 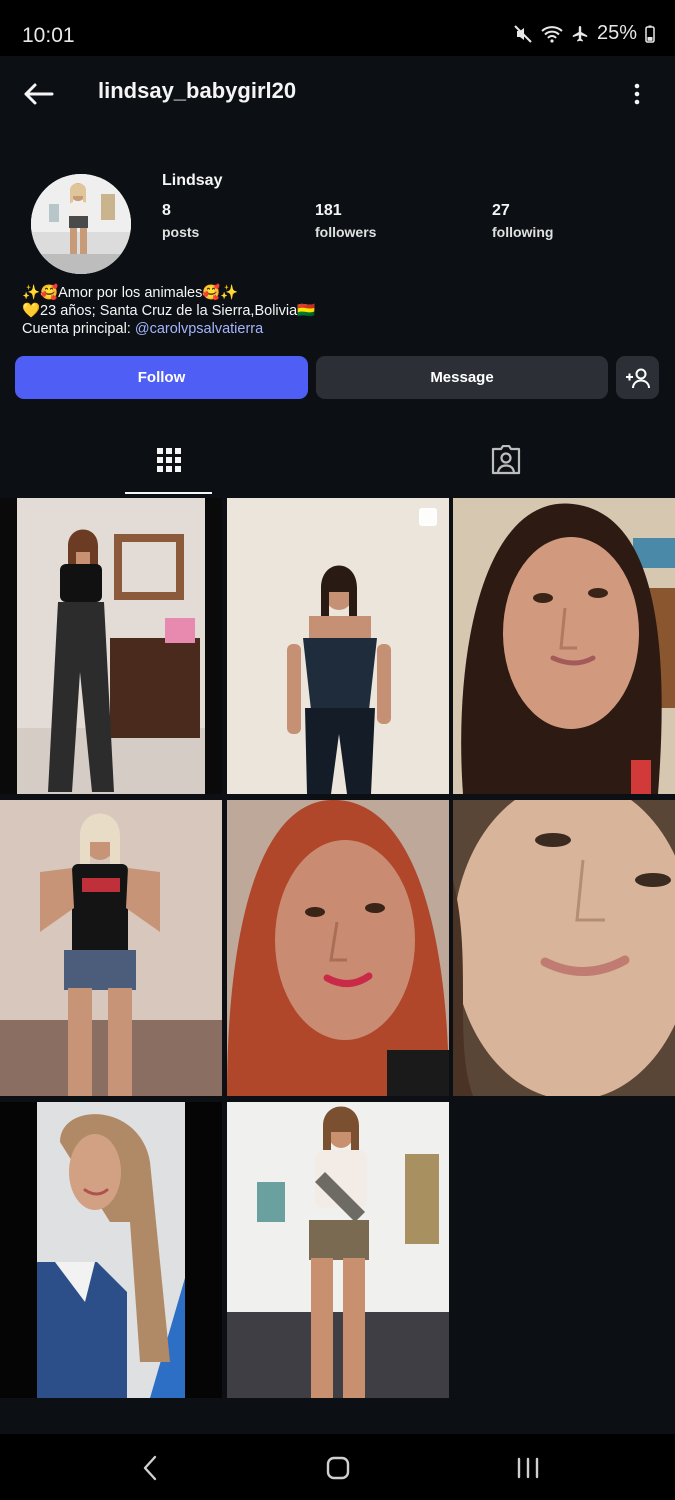 I want to click on display-name: Lindsay, so click(x=192, y=180).